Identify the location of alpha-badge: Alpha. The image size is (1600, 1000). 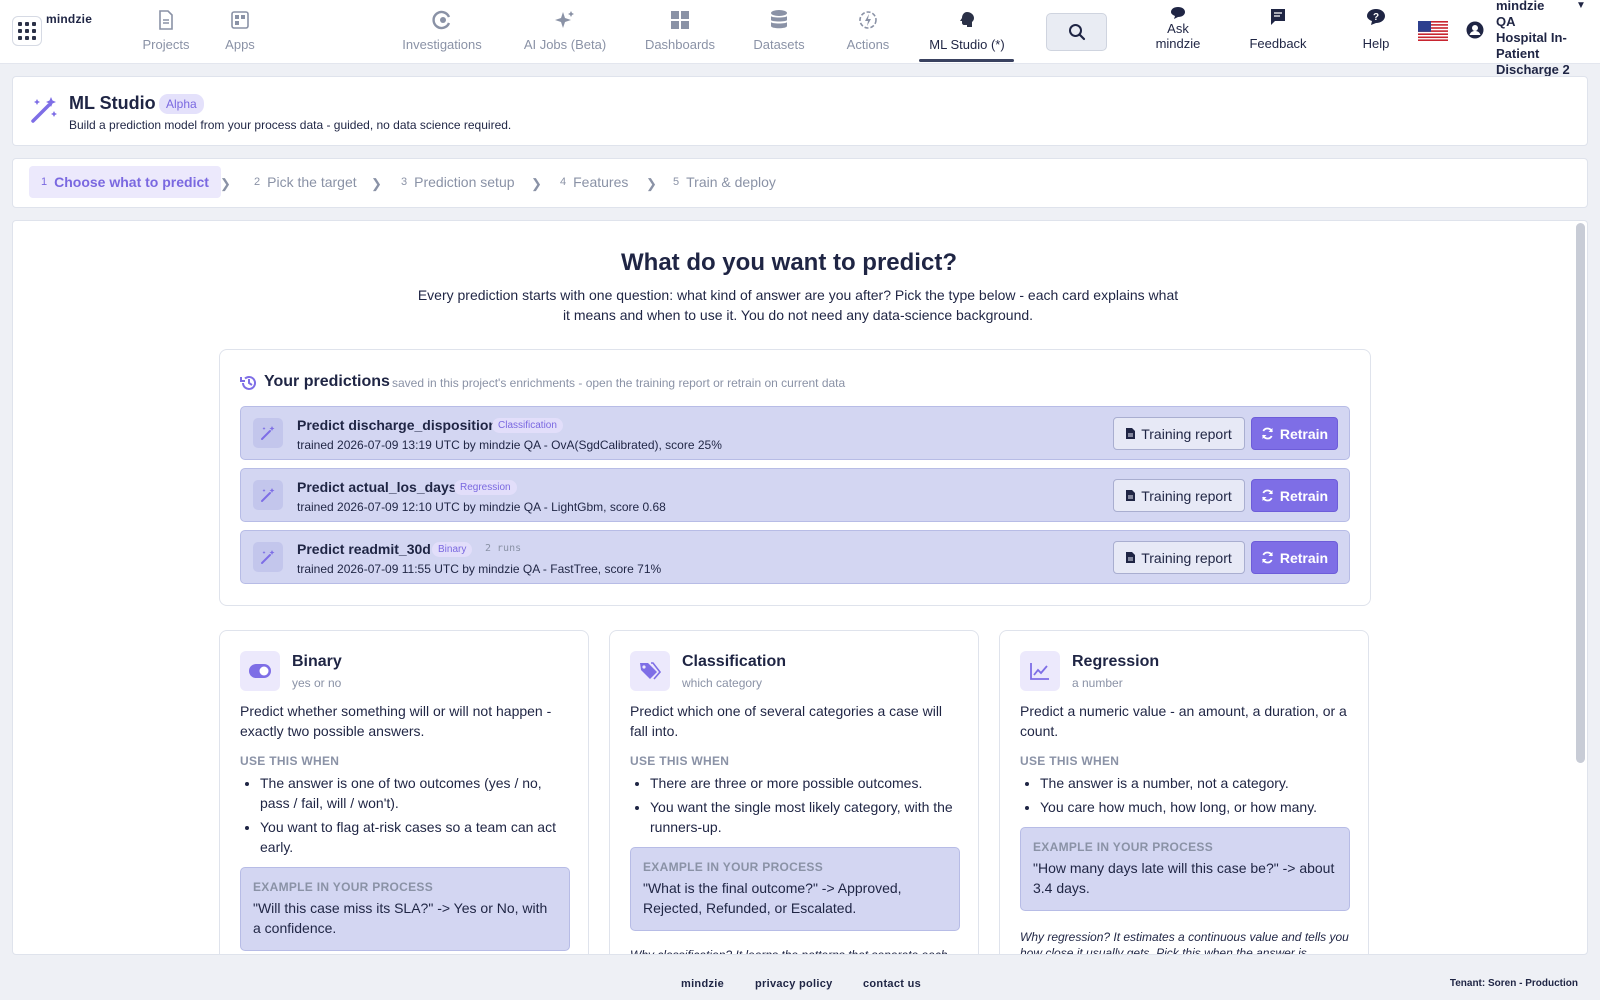
(181, 104).